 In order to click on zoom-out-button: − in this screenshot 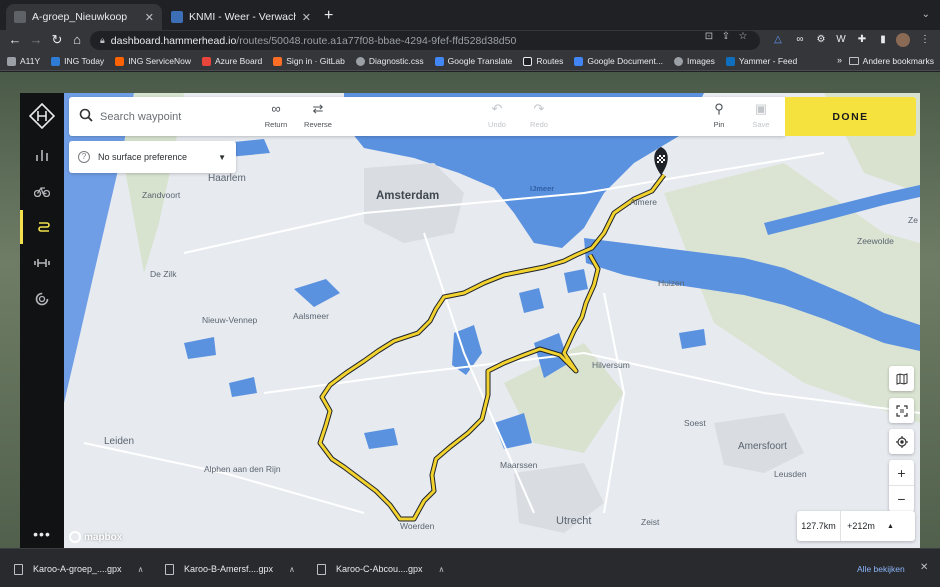, I will do `click(901, 499)`.